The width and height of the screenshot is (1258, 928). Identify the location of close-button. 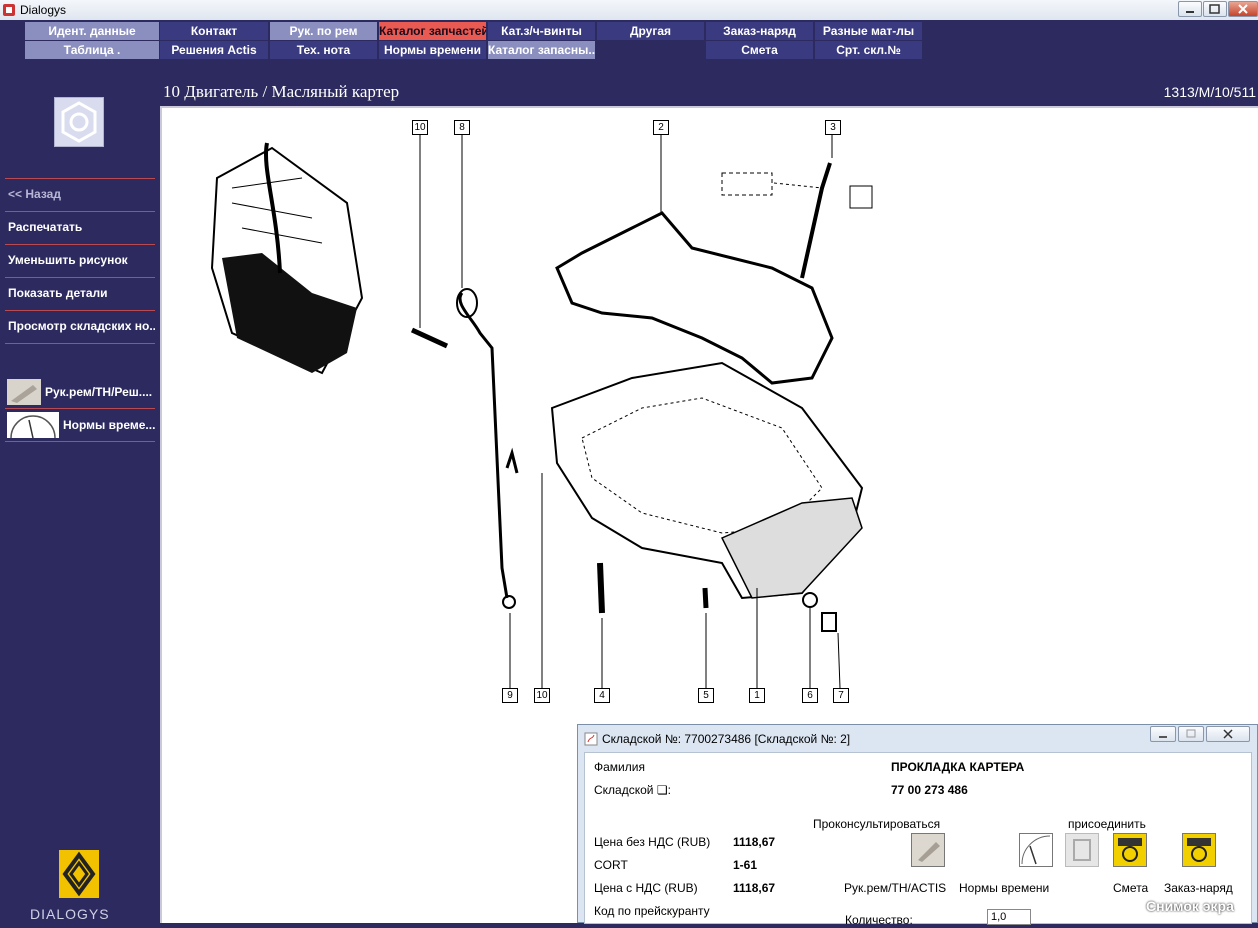
(1243, 9).